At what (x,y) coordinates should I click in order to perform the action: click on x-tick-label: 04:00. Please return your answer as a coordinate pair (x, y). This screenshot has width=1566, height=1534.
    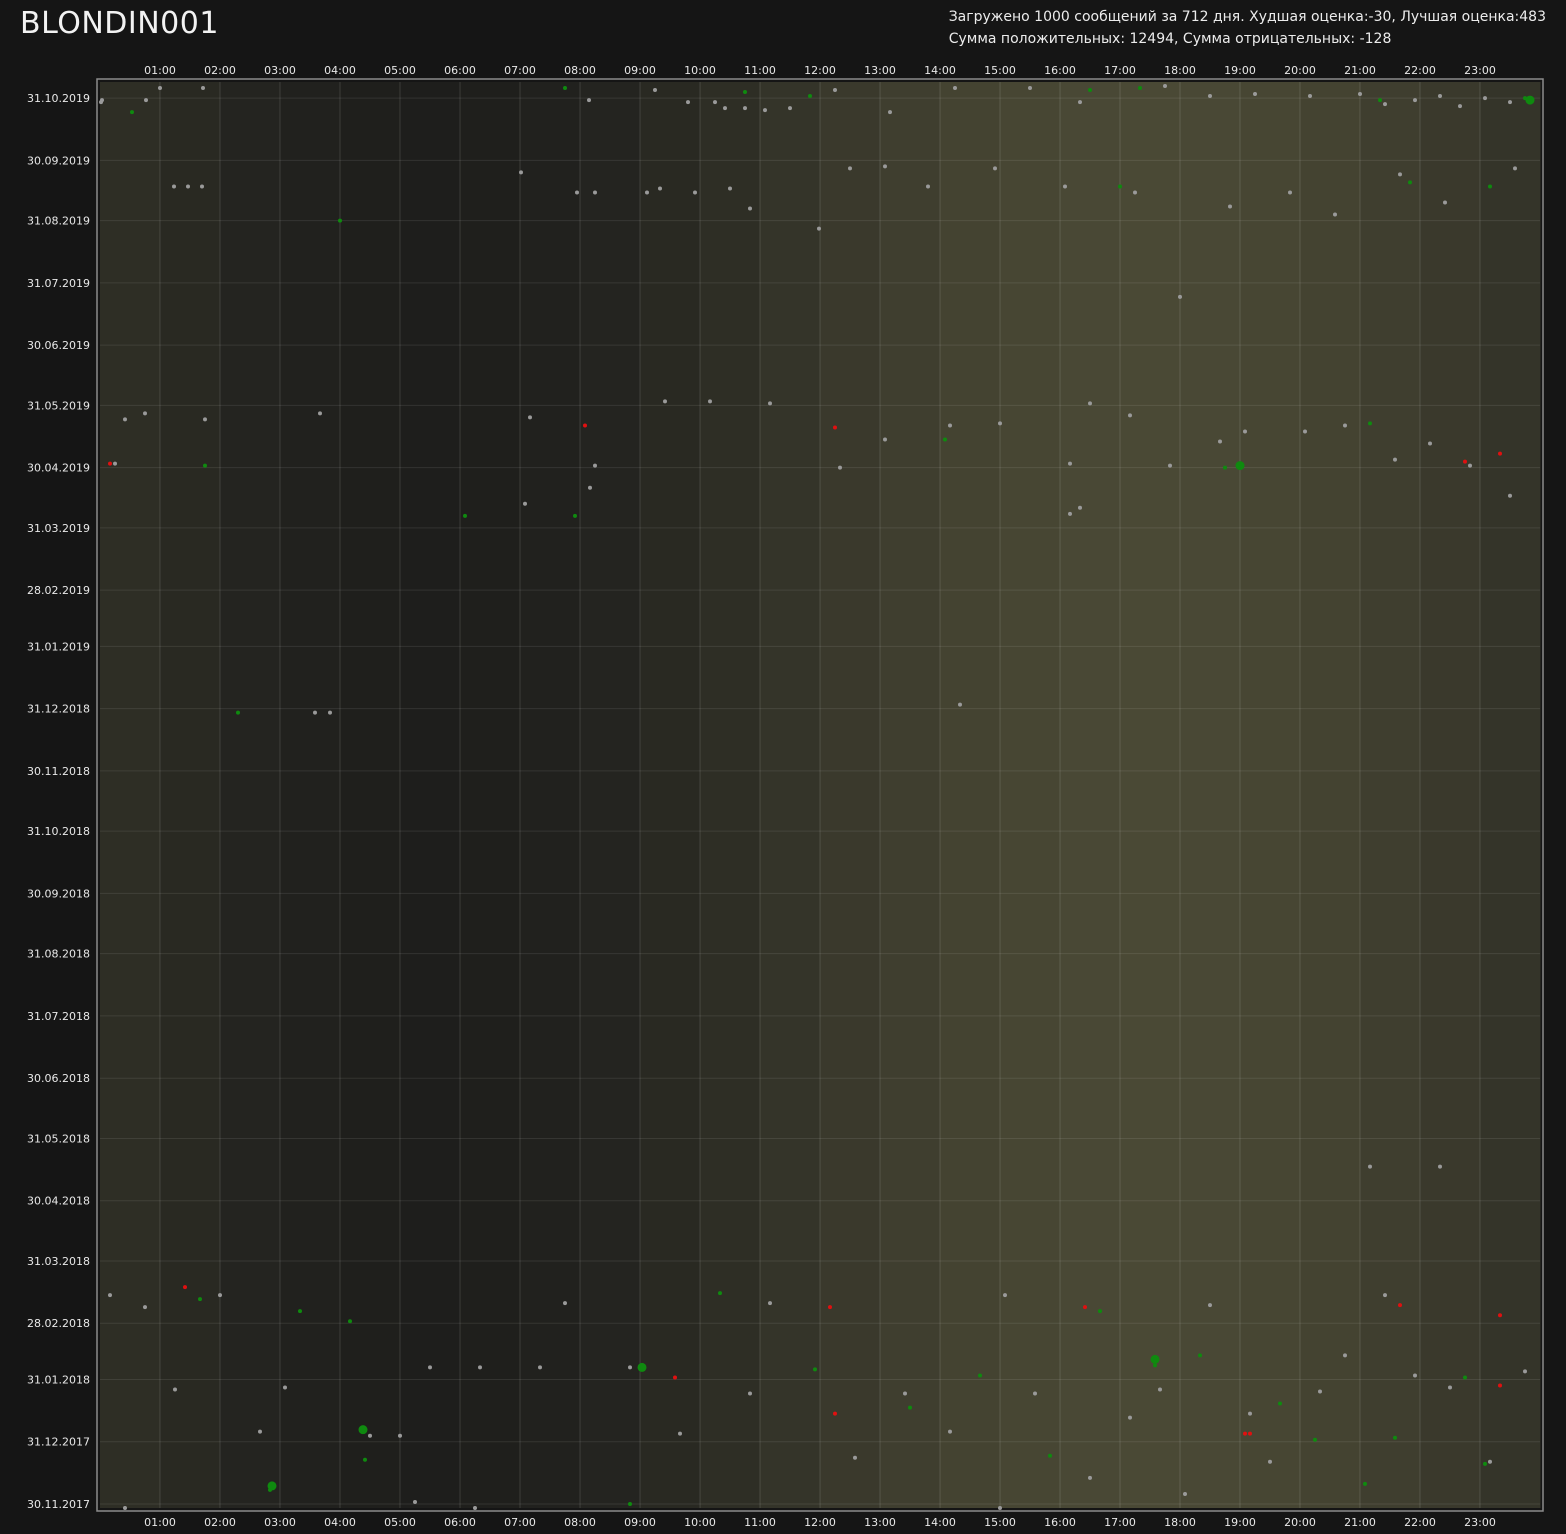
    Looking at the image, I should click on (340, 70).